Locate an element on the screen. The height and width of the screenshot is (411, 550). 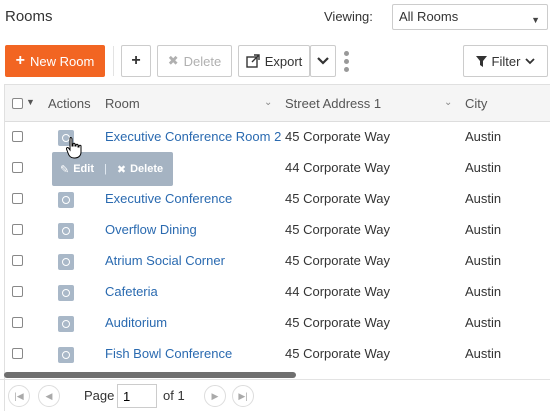
room-link: Auditorium is located at coordinates (136, 322).